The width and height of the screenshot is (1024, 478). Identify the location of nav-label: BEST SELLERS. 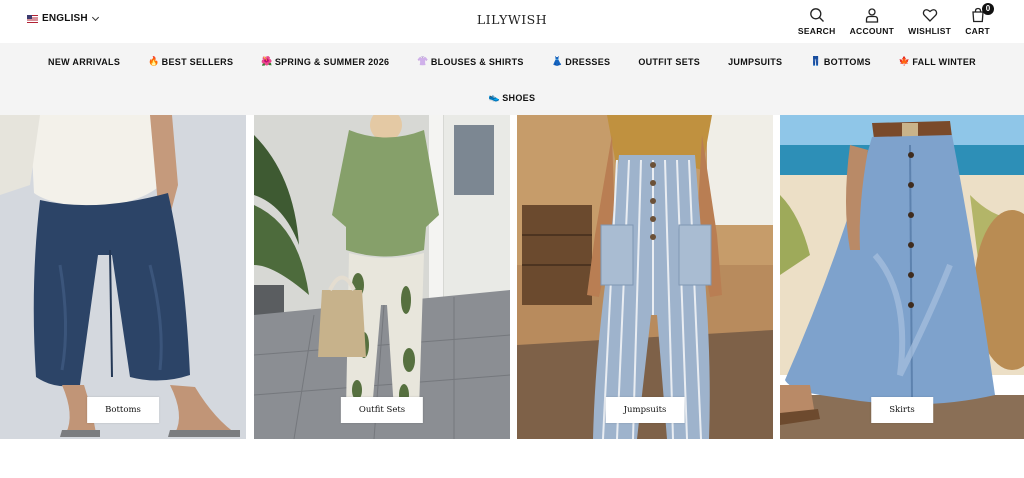
(197, 61).